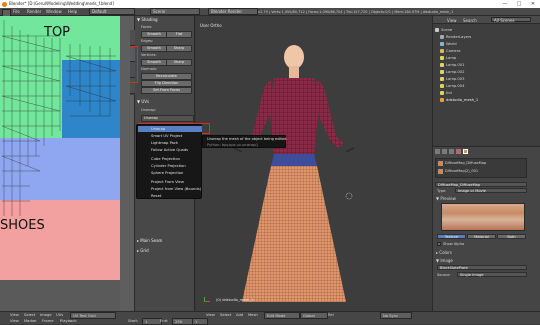 The width and height of the screenshot is (540, 325). Describe the element at coordinates (487, 37) in the screenshot. I see `outliner-row-renderlayers: RenderLayers` at that location.